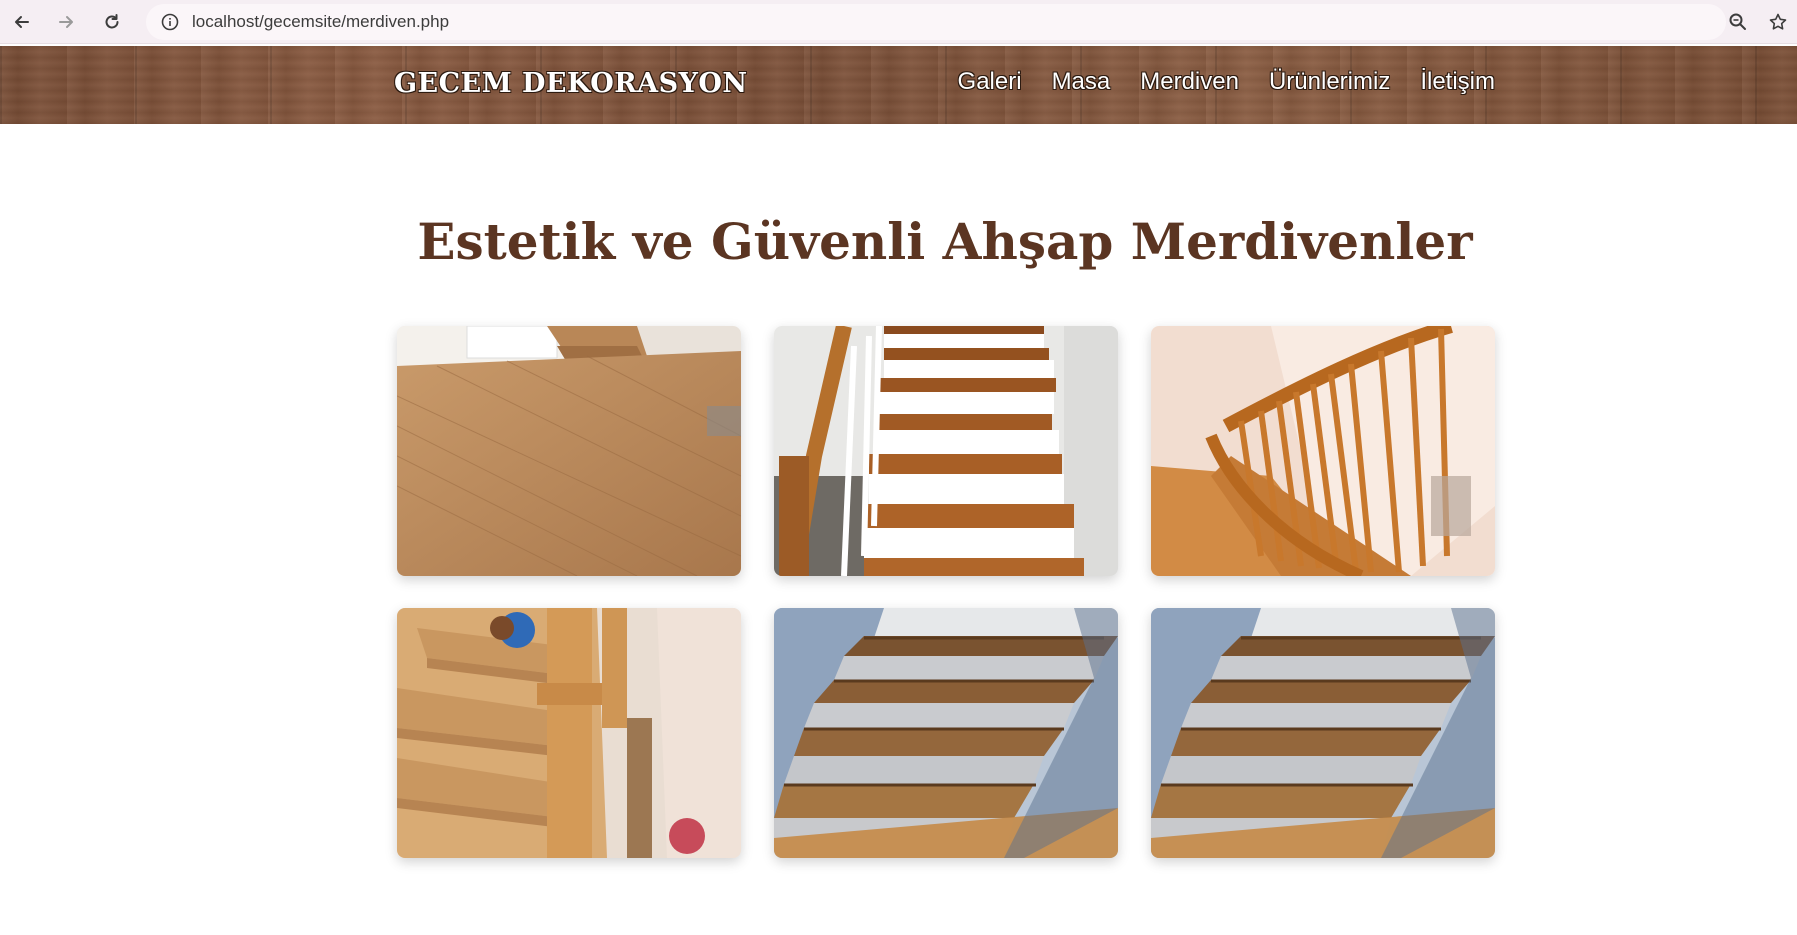  I want to click on back-arrow-icon, so click(22, 22).